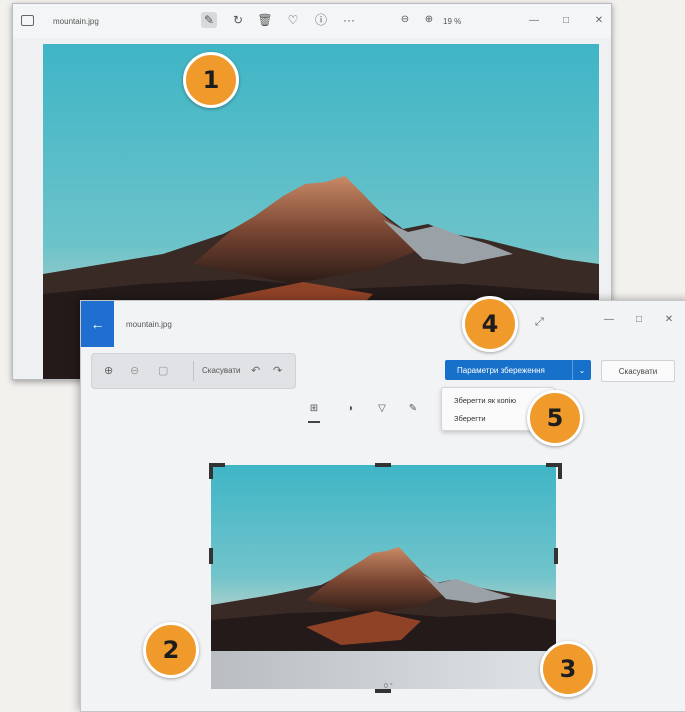  What do you see at coordinates (349, 20) in the screenshot?
I see `more-icon: ···` at bounding box center [349, 20].